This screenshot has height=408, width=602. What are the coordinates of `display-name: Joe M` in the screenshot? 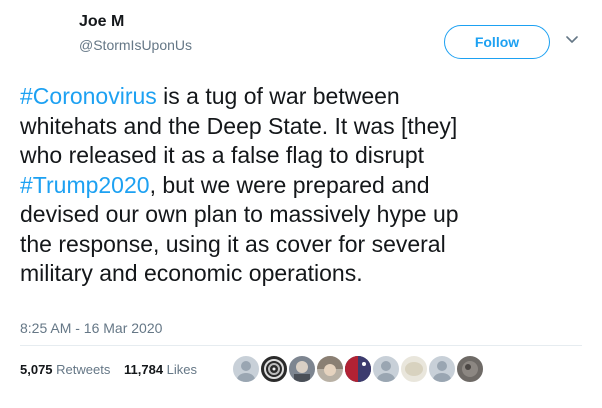 It's located at (101, 22).